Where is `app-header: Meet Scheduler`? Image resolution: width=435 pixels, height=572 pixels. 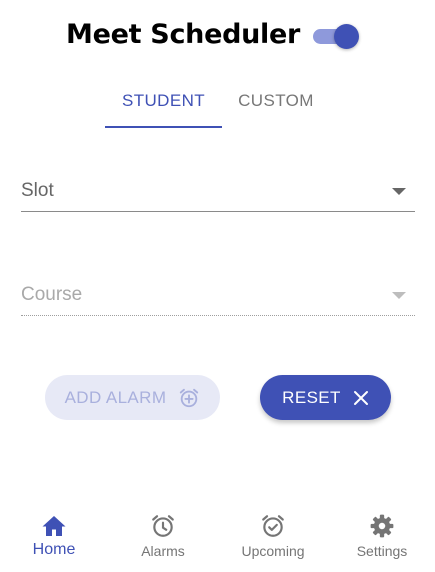
app-header: Meet Scheduler is located at coordinates (217, 36).